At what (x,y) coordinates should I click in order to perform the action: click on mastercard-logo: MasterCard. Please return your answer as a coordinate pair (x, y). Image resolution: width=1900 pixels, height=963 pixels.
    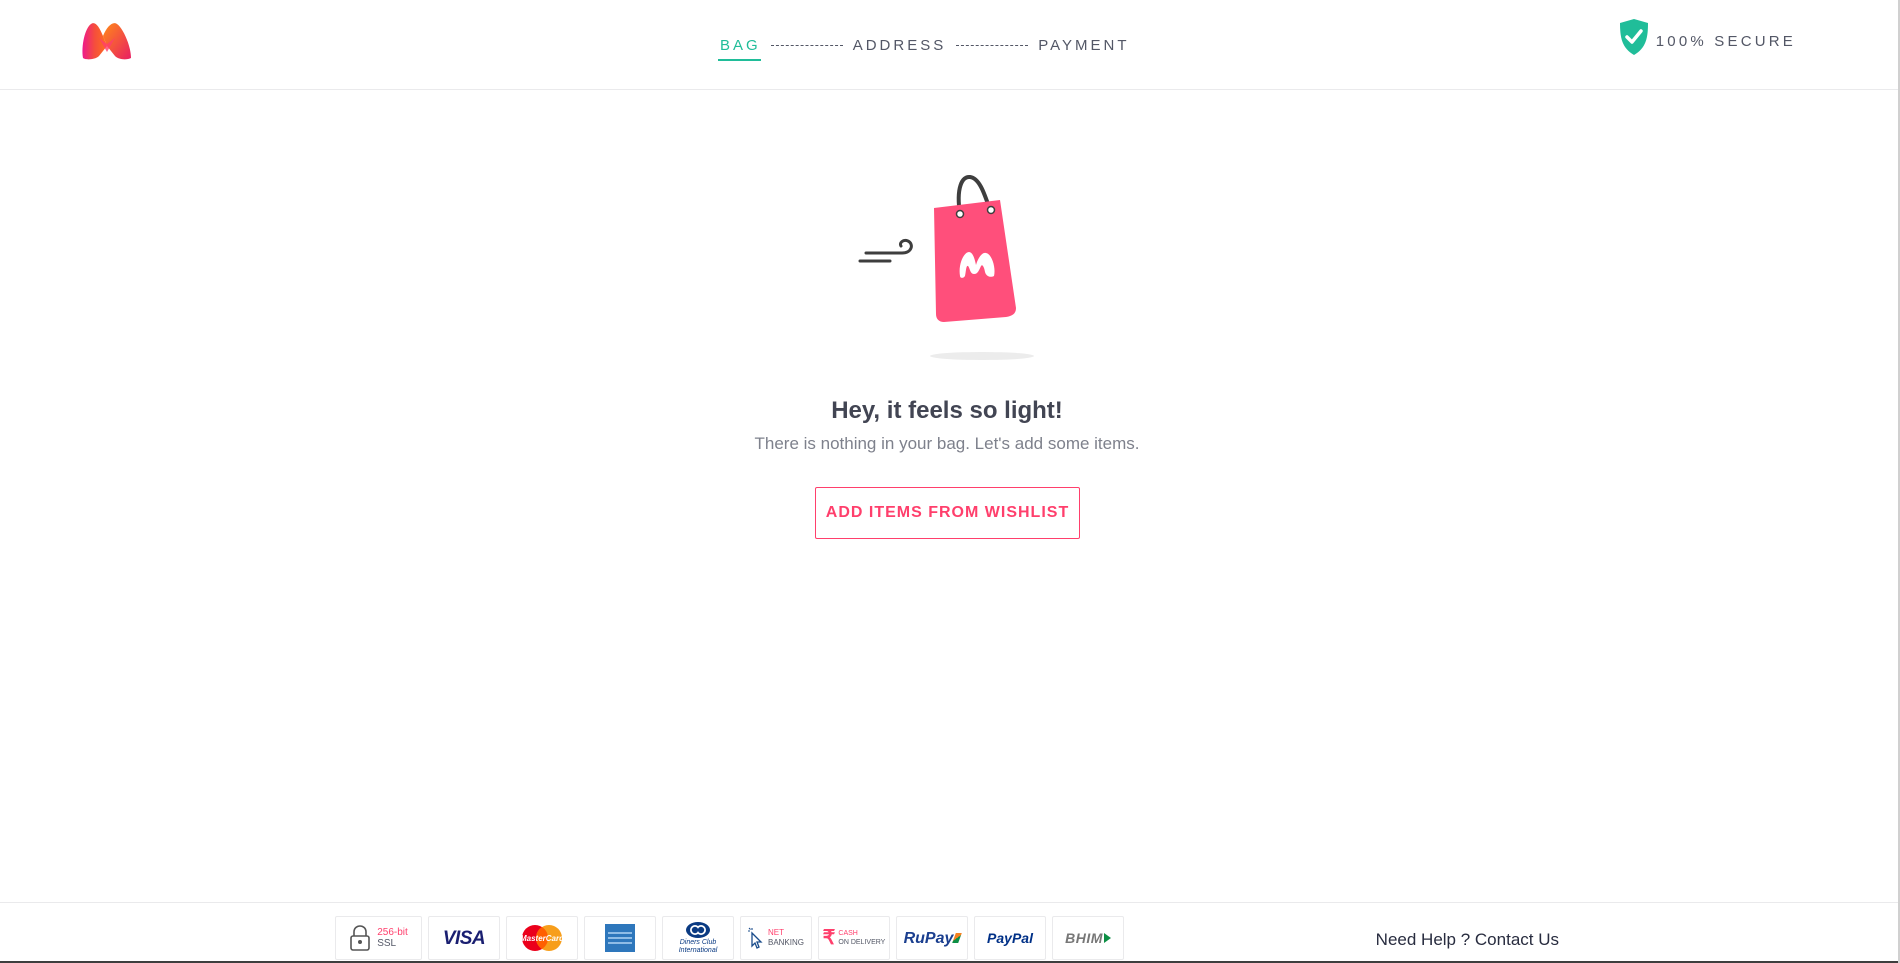
    Looking at the image, I should click on (542, 938).